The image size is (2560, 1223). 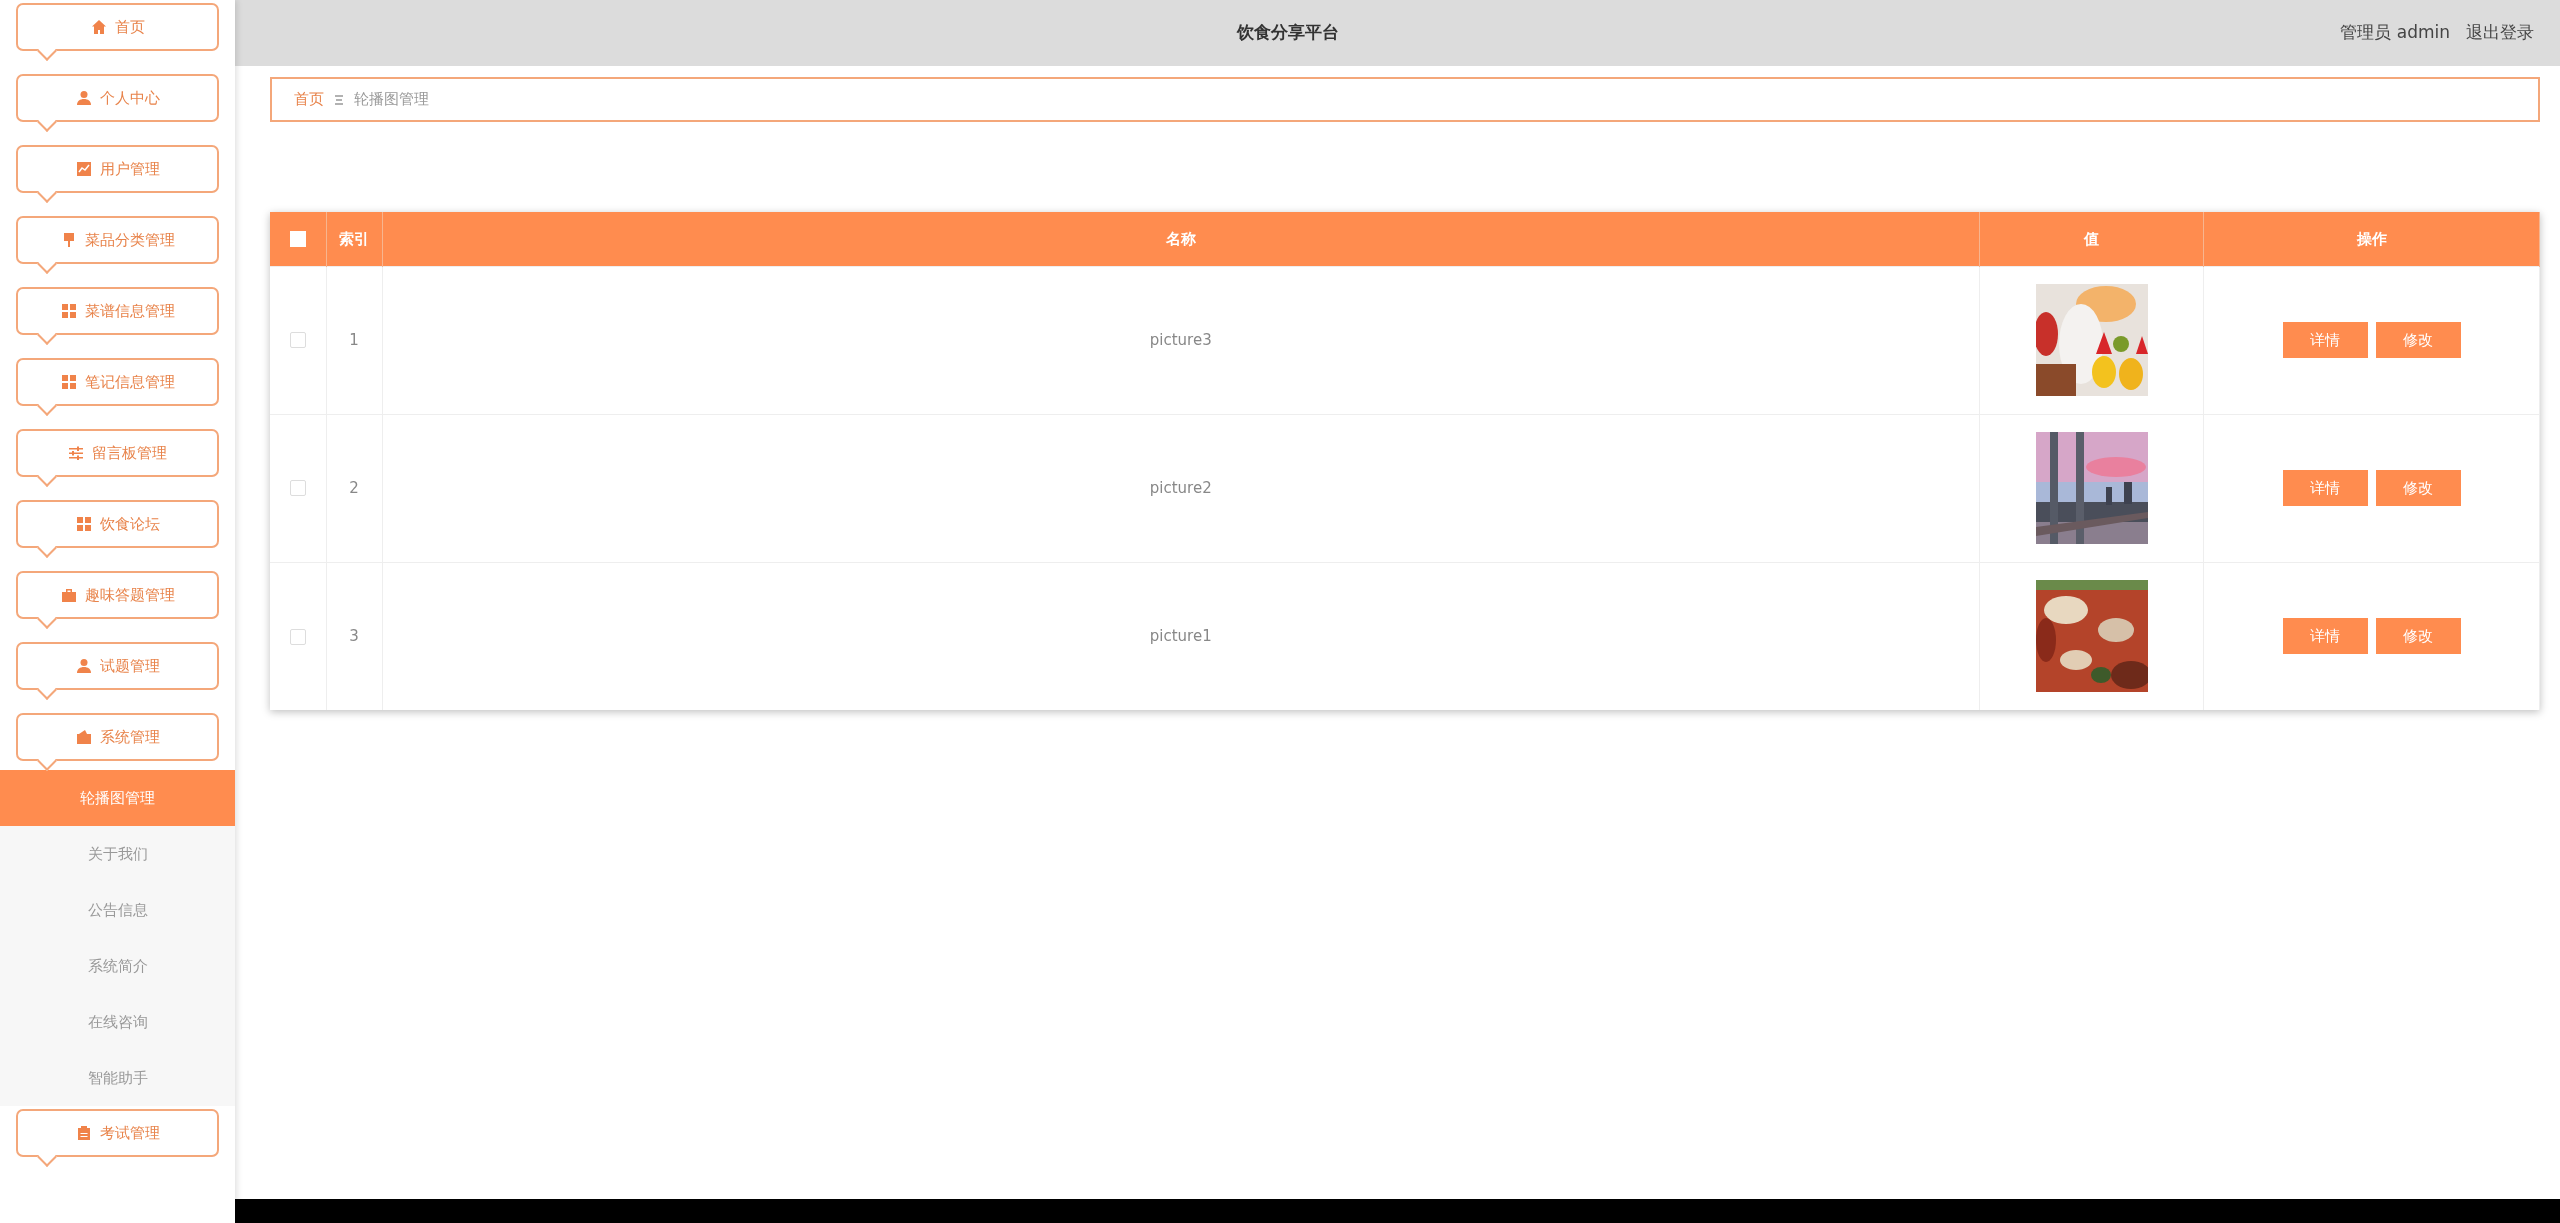 I want to click on submenu-item: 轮播图管理, so click(x=117, y=798).